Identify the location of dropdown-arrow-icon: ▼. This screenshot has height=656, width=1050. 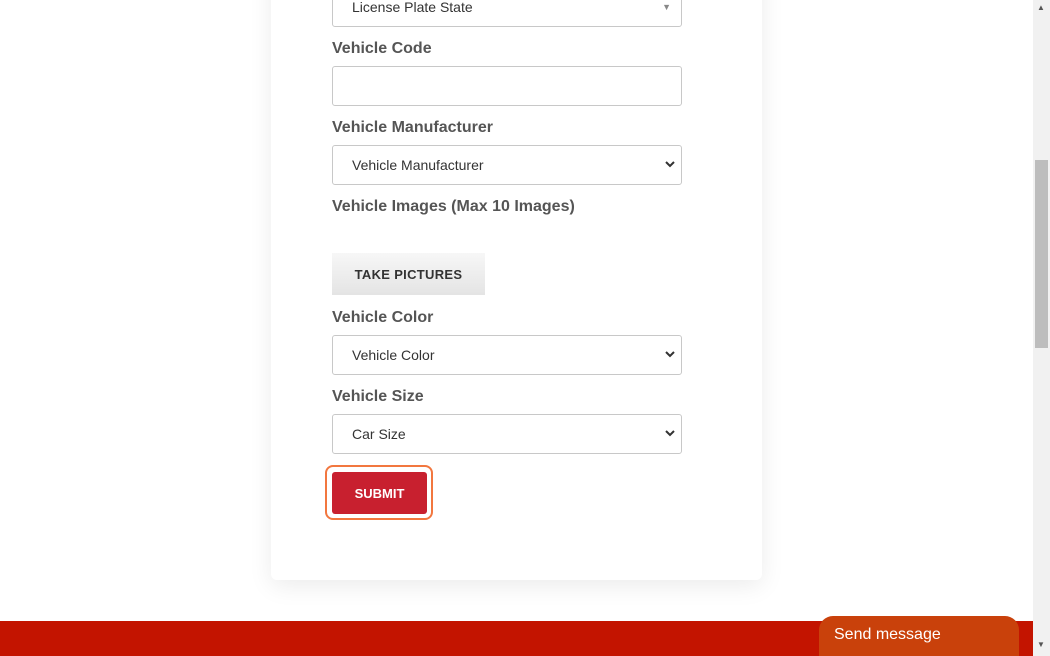
(666, 7).